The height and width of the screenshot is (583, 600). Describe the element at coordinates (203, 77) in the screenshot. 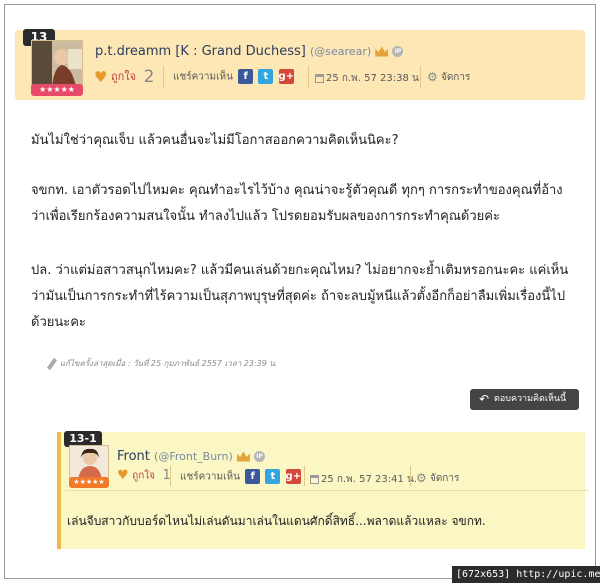

I see `share-label: แชร์ความเห็น` at that location.